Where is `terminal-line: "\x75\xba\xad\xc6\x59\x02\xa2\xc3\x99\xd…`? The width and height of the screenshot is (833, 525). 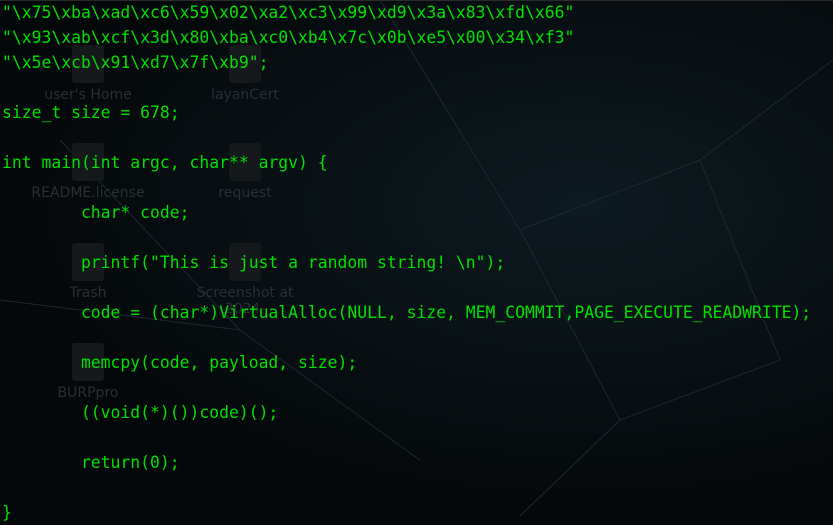 terminal-line: "\x75\xba\xad\xc6\x59\x02\xa2\xc3\x99\xd… is located at coordinates (288, 12).